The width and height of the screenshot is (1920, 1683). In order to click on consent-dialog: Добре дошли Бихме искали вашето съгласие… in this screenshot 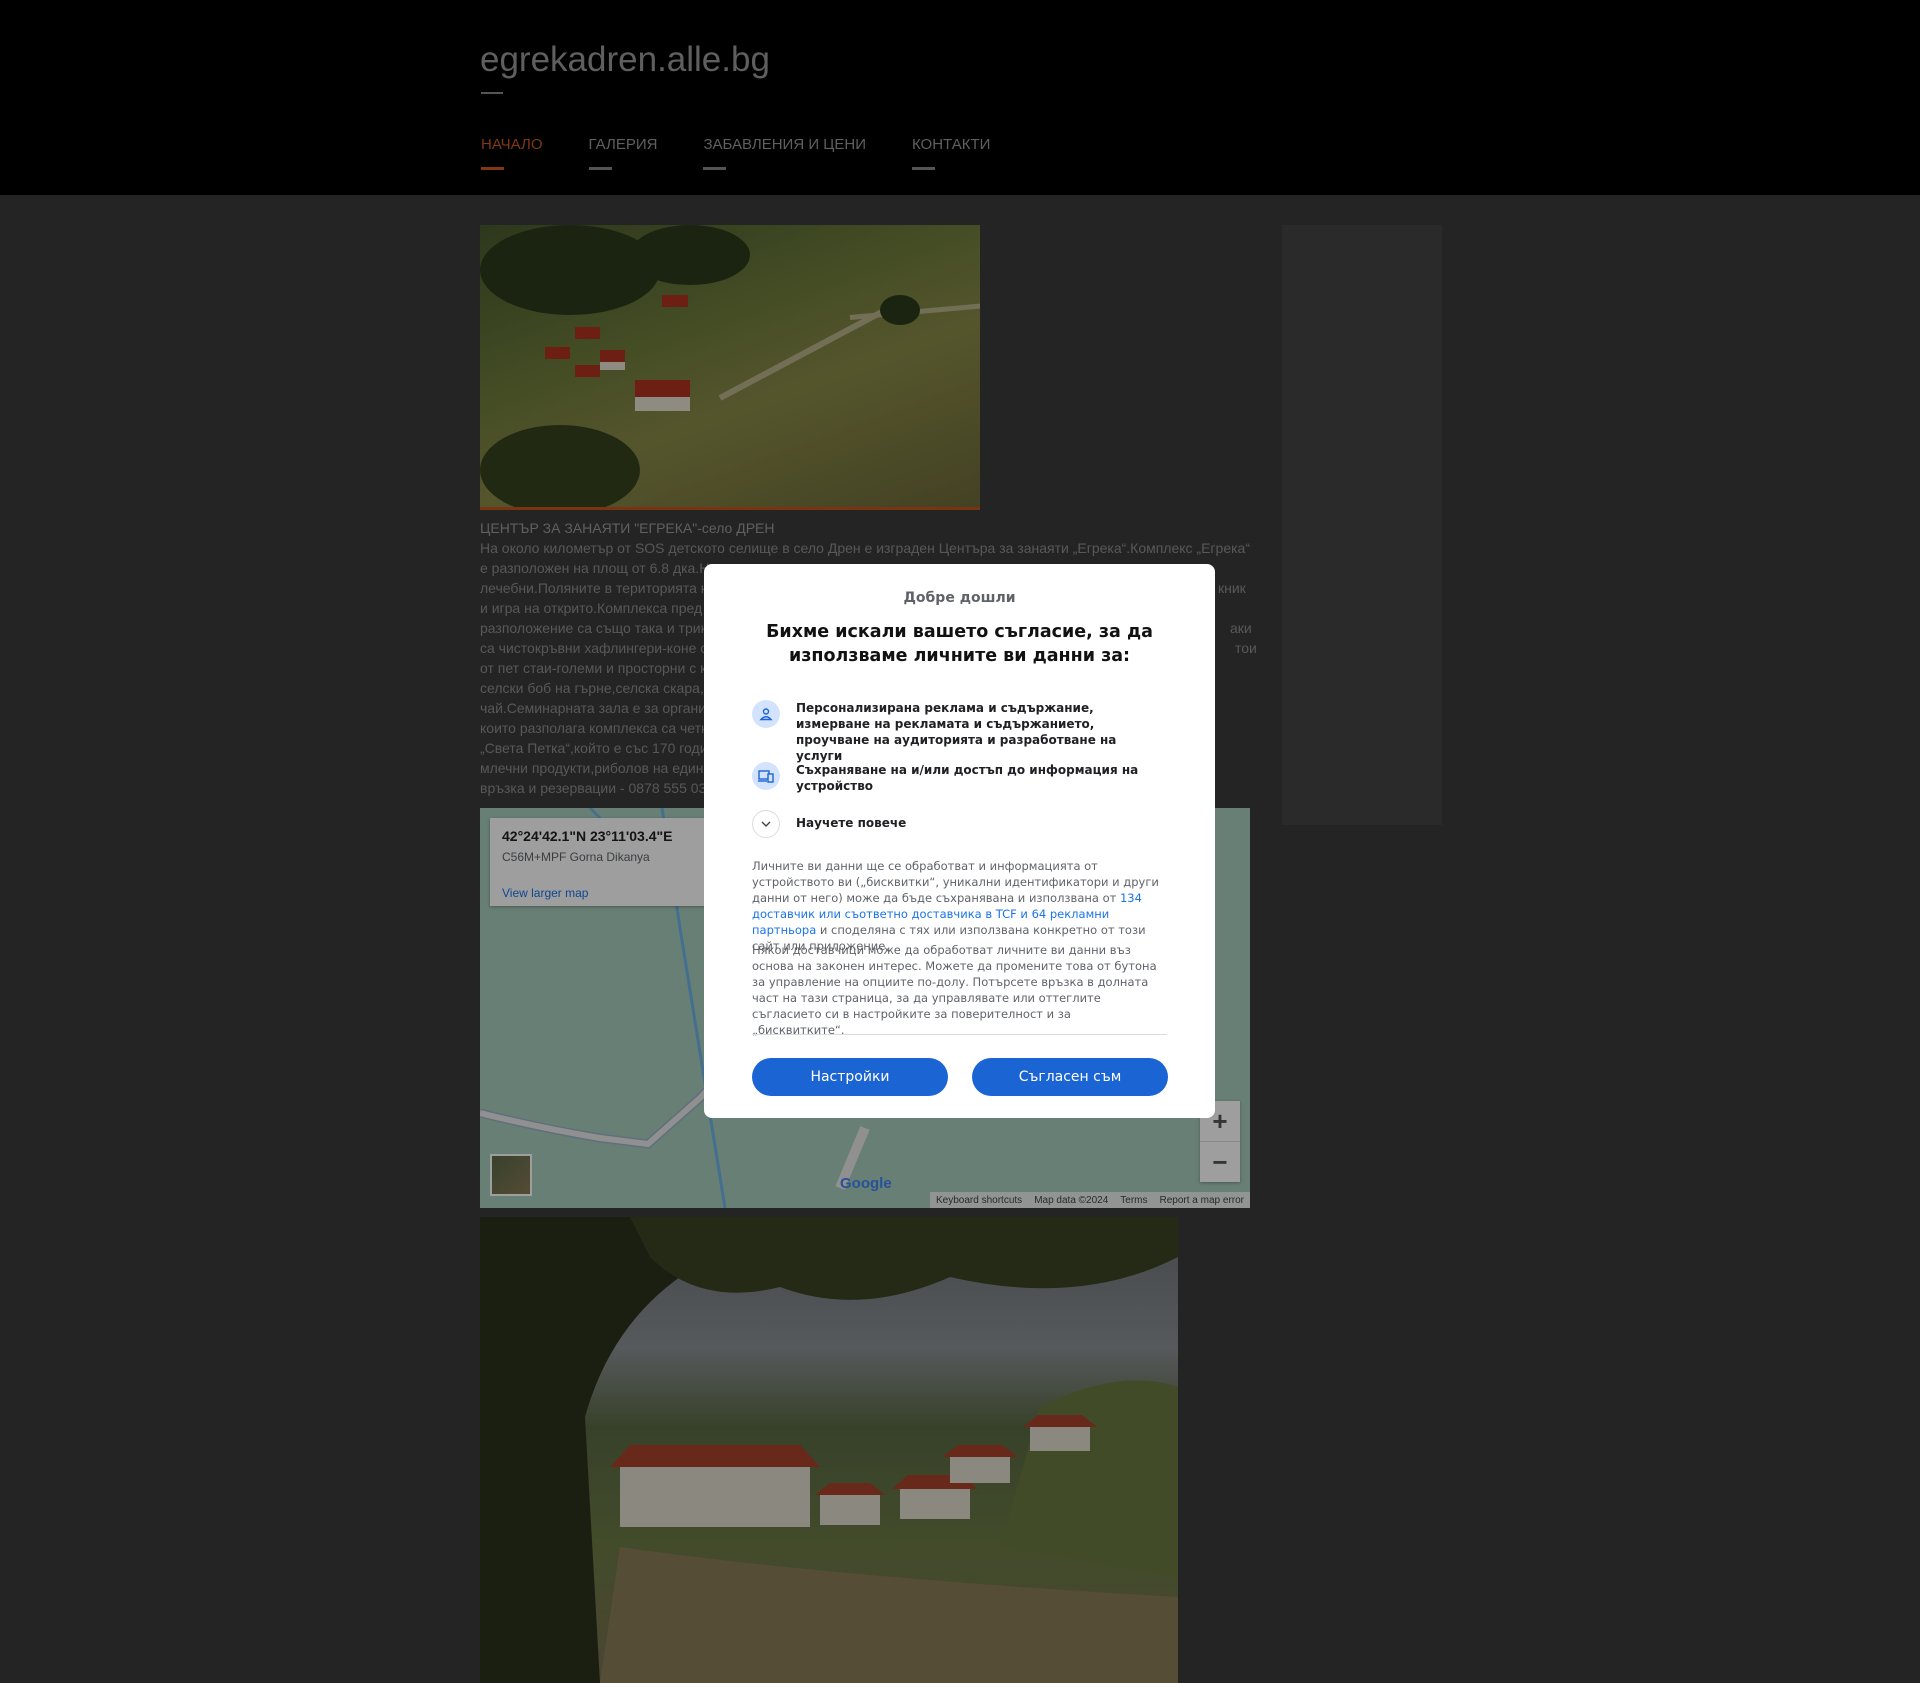, I will do `click(959, 841)`.